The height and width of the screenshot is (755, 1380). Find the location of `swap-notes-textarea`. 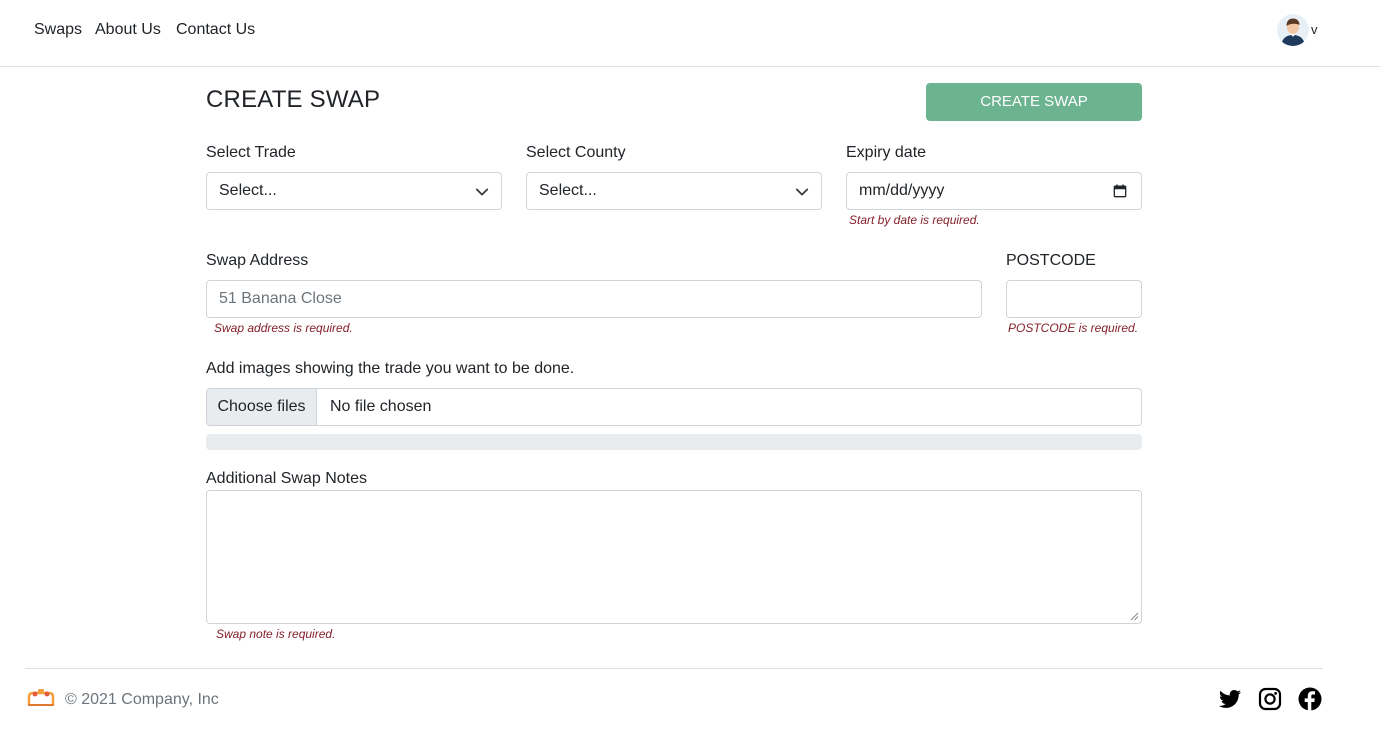

swap-notes-textarea is located at coordinates (674, 557).